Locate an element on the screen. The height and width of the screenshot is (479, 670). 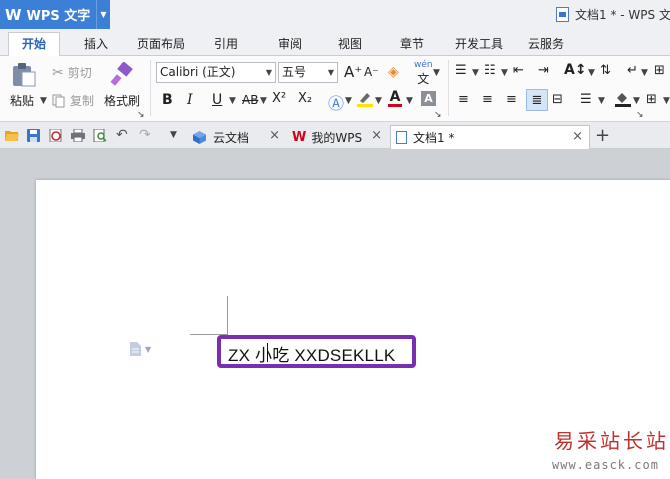
align-center-button: ≡ is located at coordinates (487, 99).